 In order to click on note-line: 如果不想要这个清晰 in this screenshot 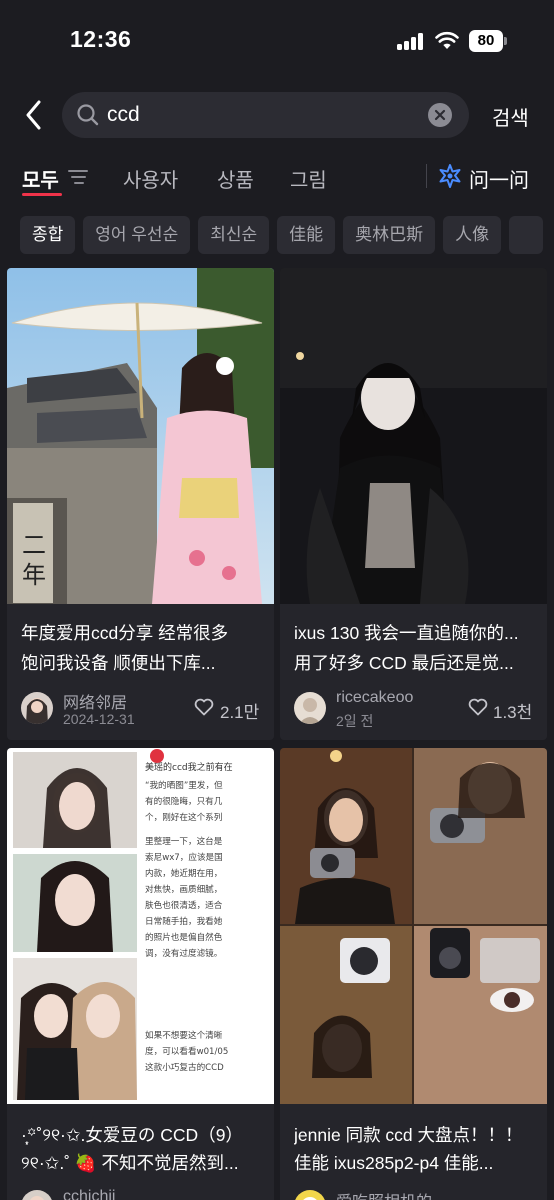, I will do `click(184, 1035)`.